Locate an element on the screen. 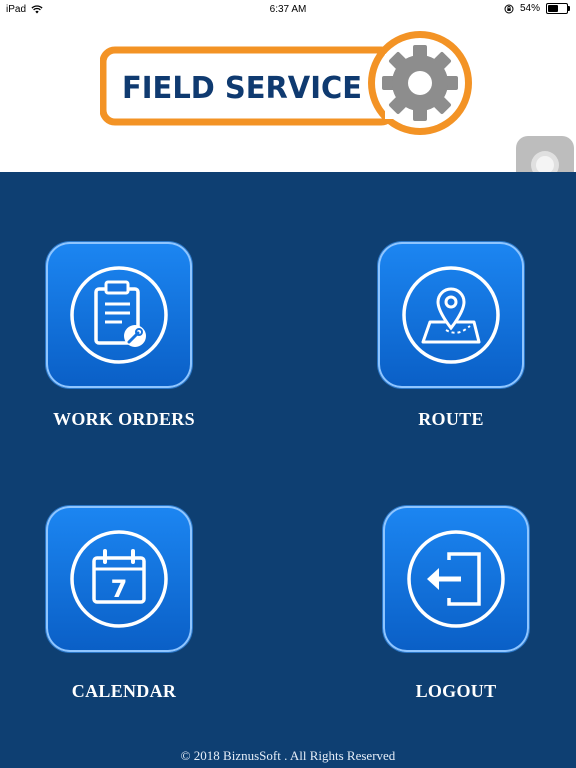 Image resolution: width=576 pixels, height=768 pixels. battery-level is located at coordinates (553, 8).